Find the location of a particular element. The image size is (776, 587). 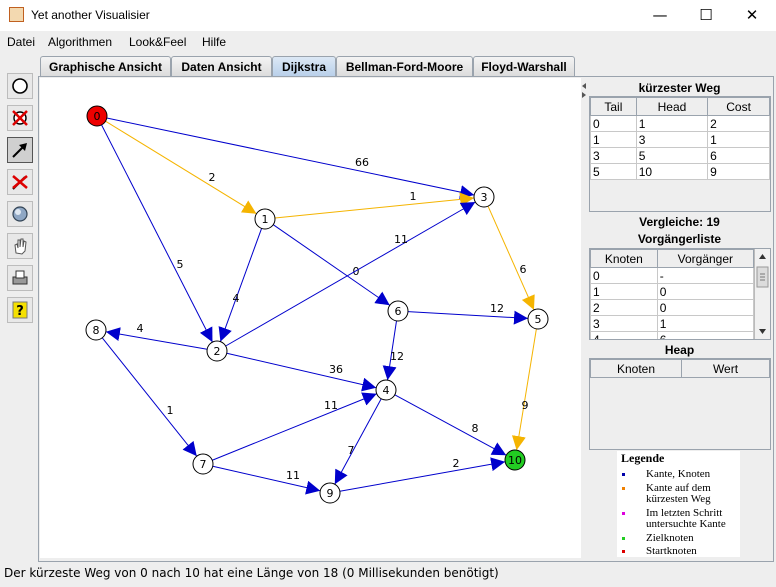

predecessor-table: Knoten Vorgänger 0-10203146 is located at coordinates (672, 294).